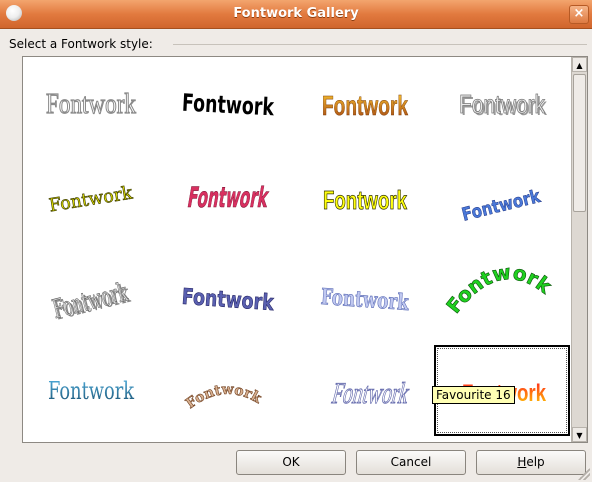 This screenshot has width=592, height=482. What do you see at coordinates (535, 462) in the screenshot?
I see `help-label: elp` at bounding box center [535, 462].